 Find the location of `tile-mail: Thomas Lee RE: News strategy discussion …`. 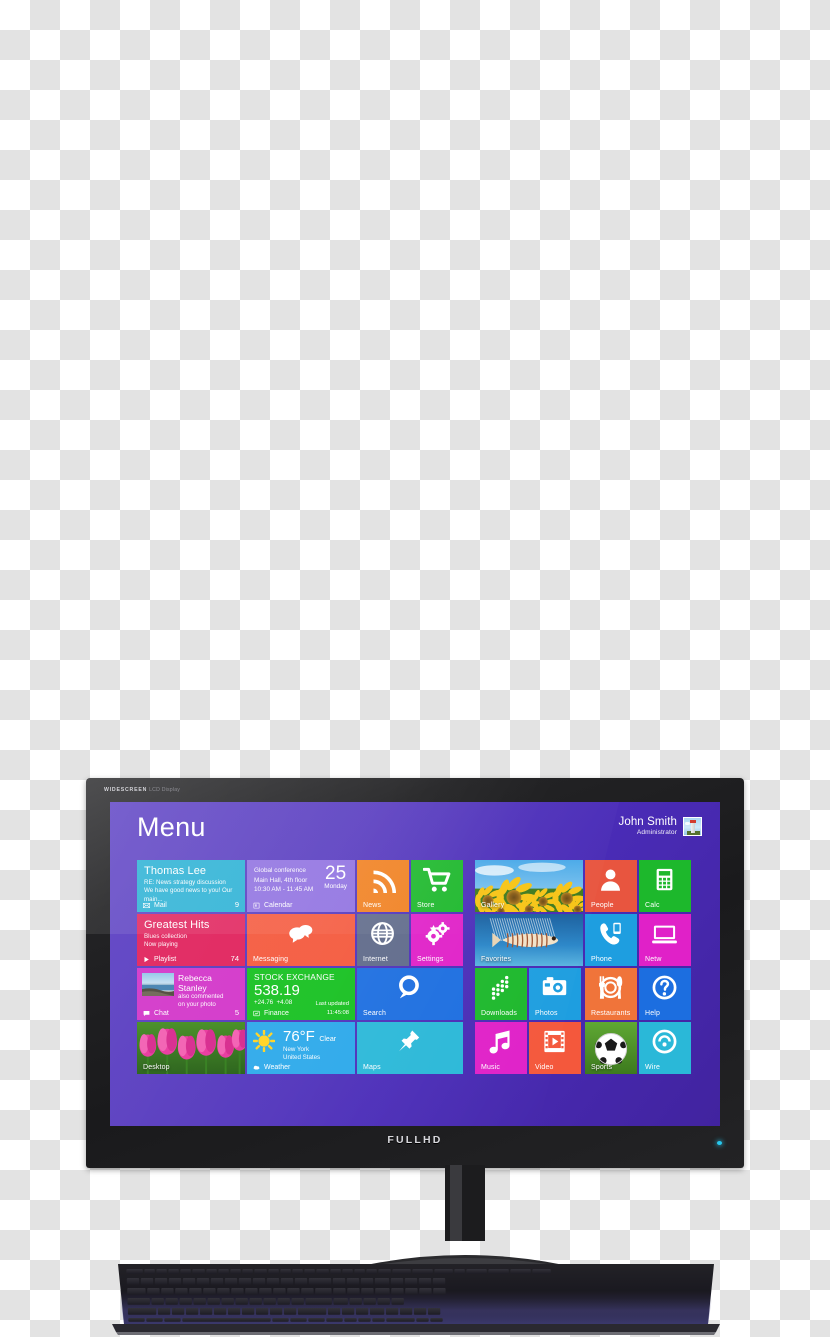

tile-mail: Thomas Lee RE: News strategy discussion … is located at coordinates (191, 886).